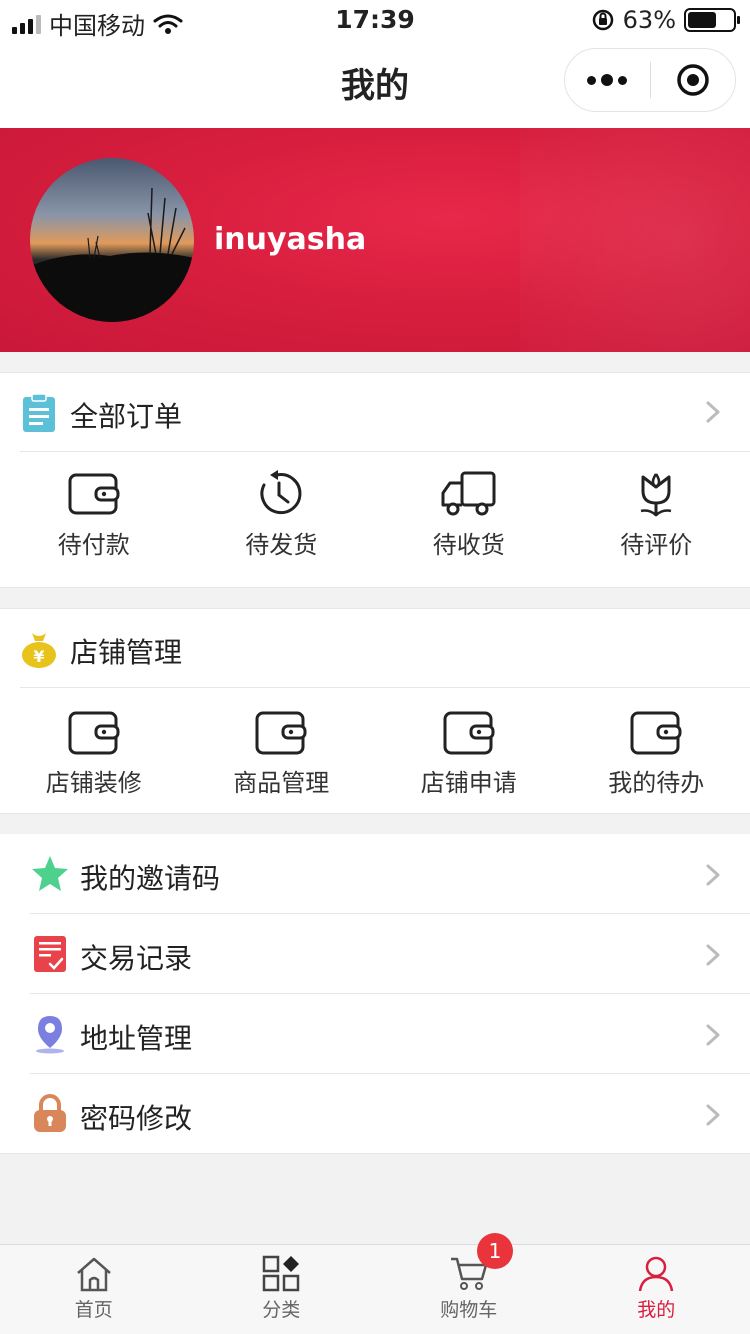 The height and width of the screenshot is (1334, 750). I want to click on tab-home: 首页, so click(94, 1289).